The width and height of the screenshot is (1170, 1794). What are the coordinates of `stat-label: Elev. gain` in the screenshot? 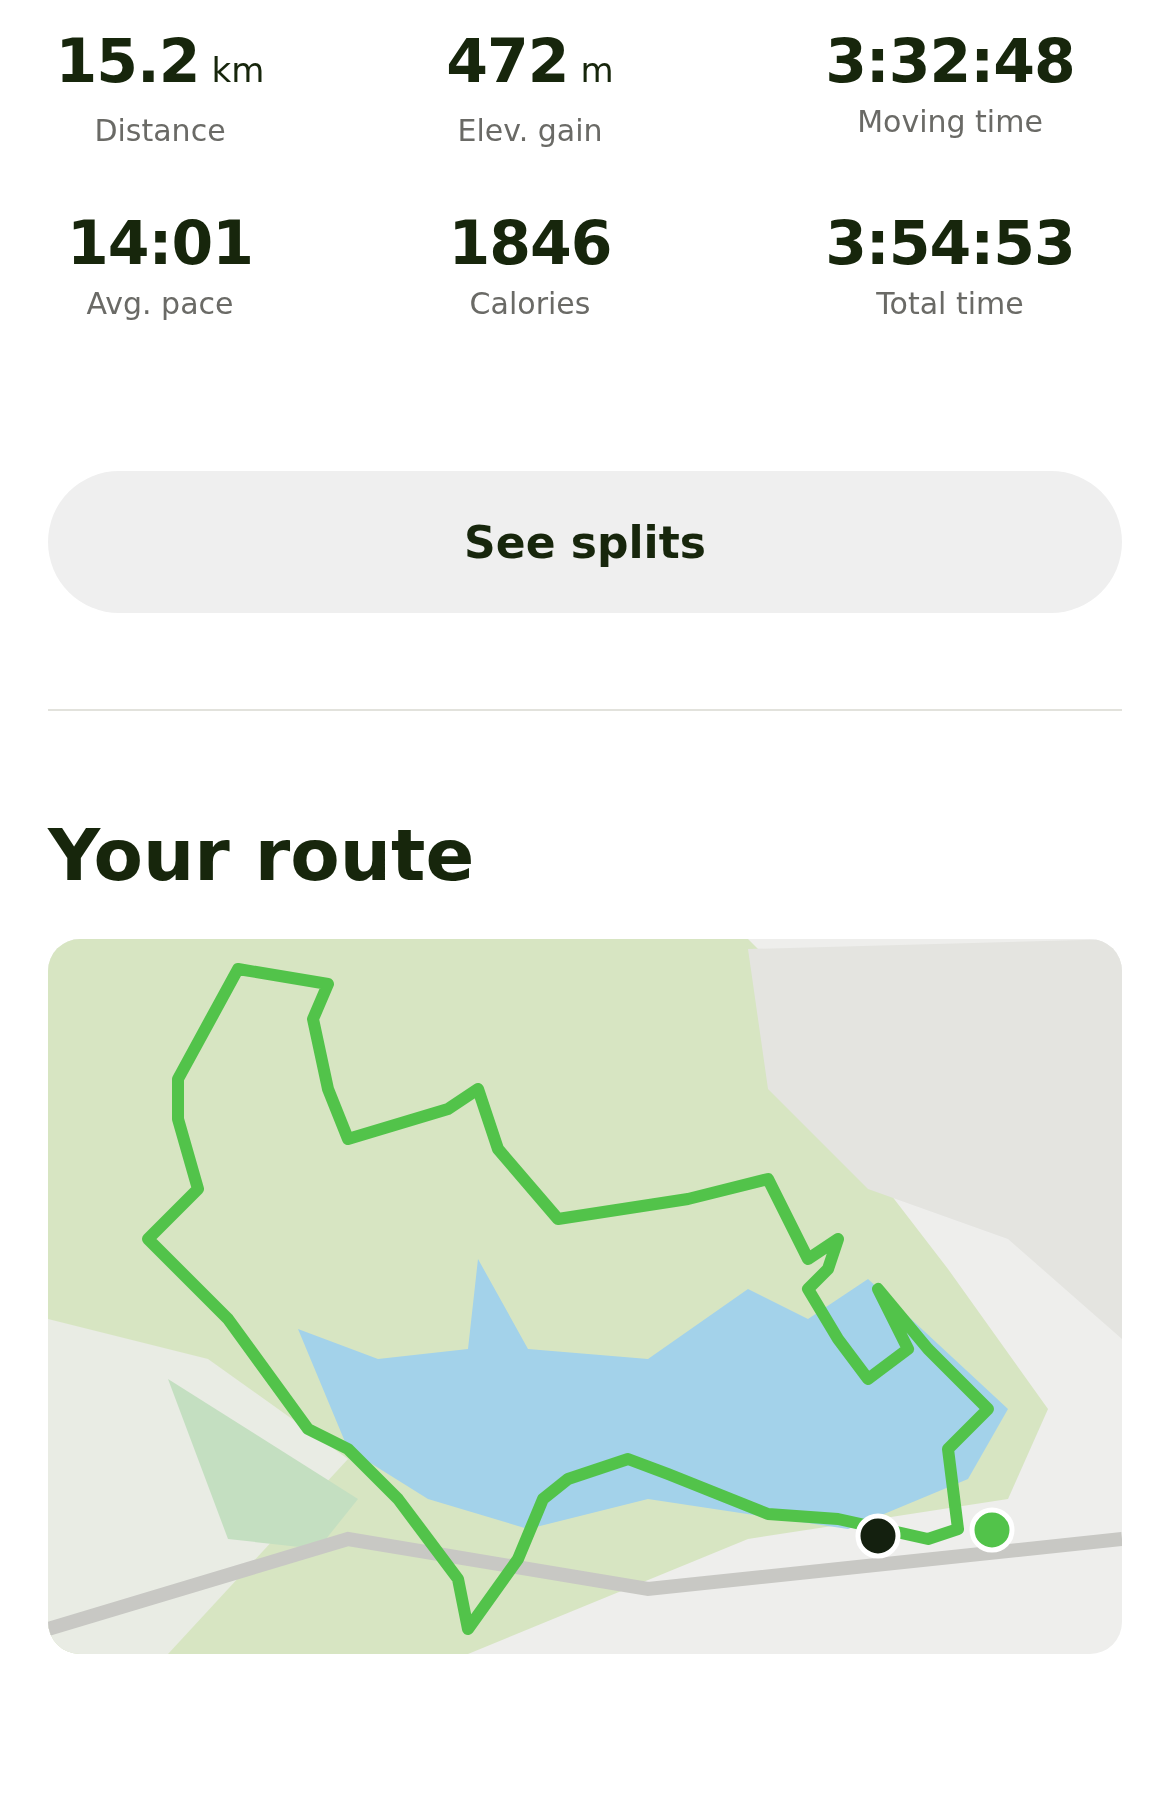 It's located at (530, 130).